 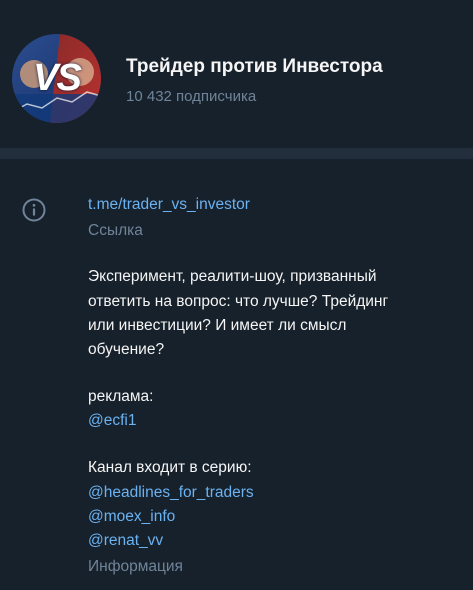 I want to click on info-caption: Информация, so click(x=135, y=566).